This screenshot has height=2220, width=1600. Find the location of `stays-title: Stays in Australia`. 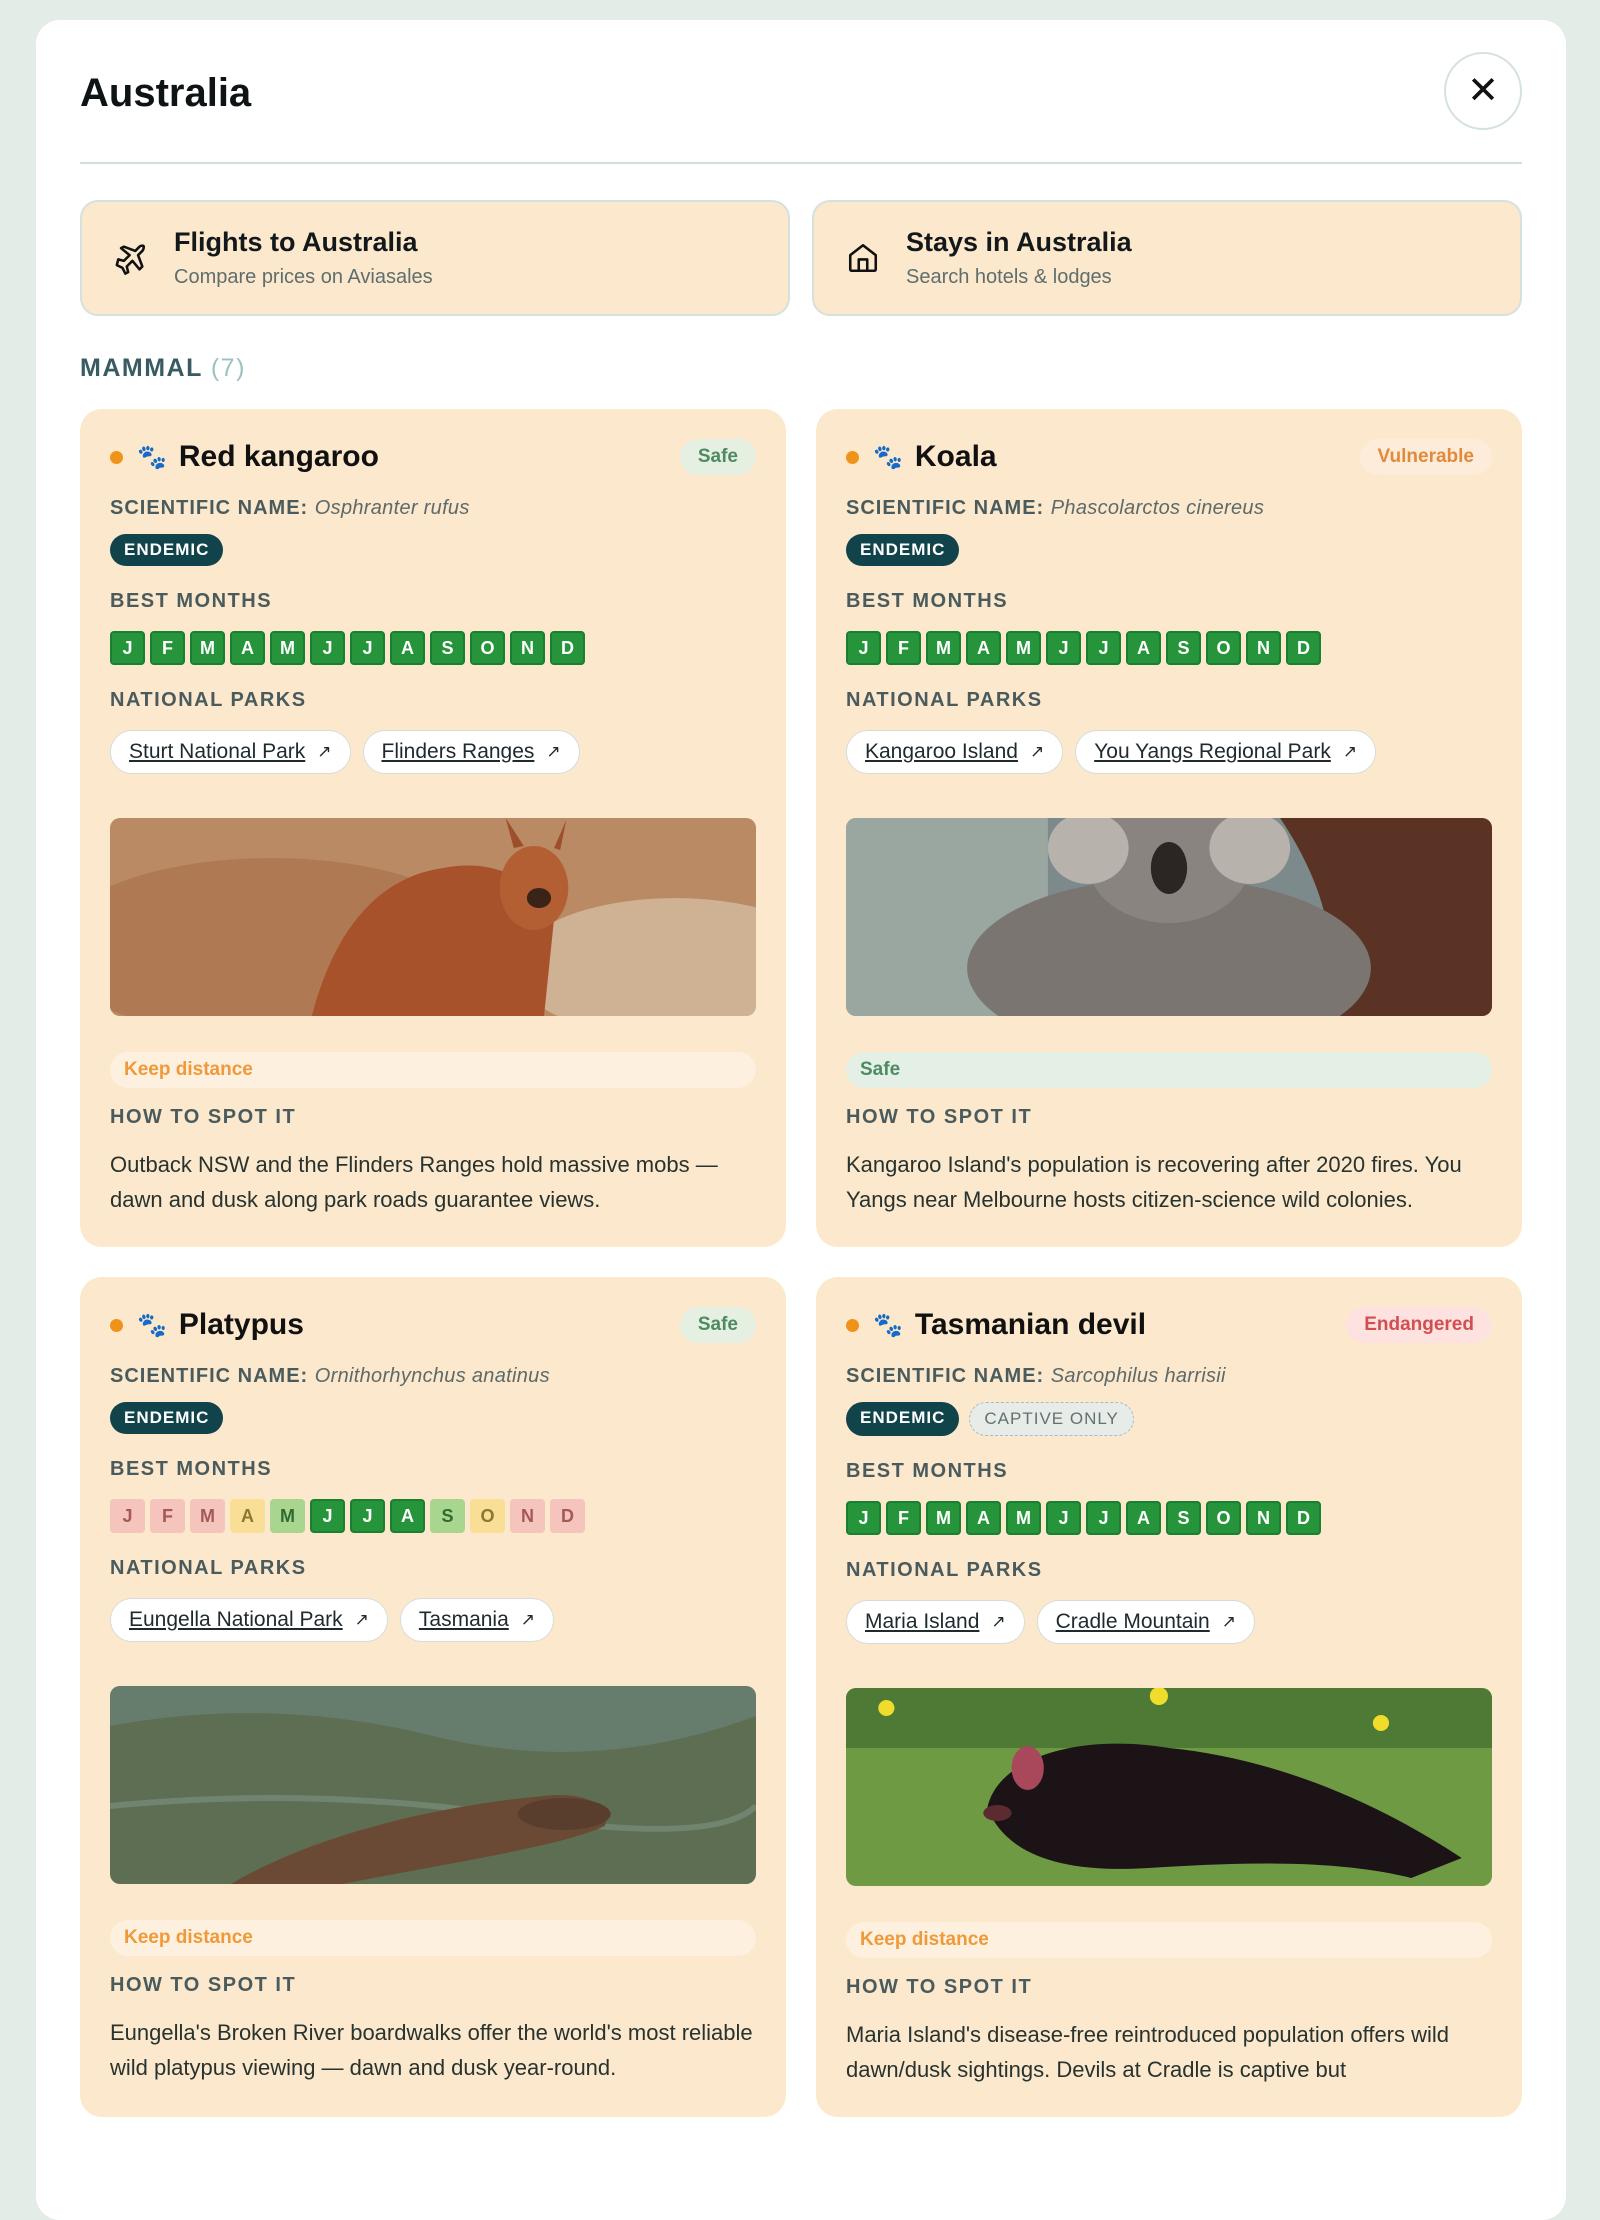

stays-title: Stays in Australia is located at coordinates (1019, 242).